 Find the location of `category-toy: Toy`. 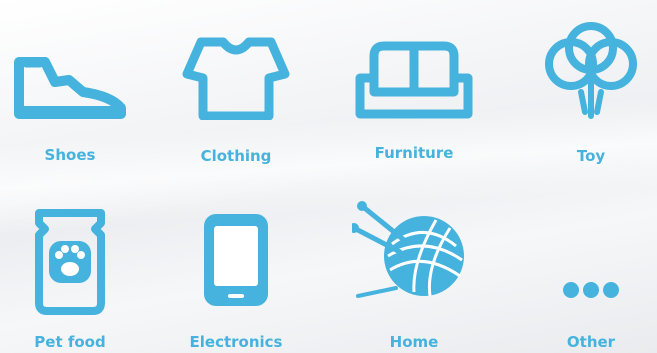

category-toy: Toy is located at coordinates (589, 87).